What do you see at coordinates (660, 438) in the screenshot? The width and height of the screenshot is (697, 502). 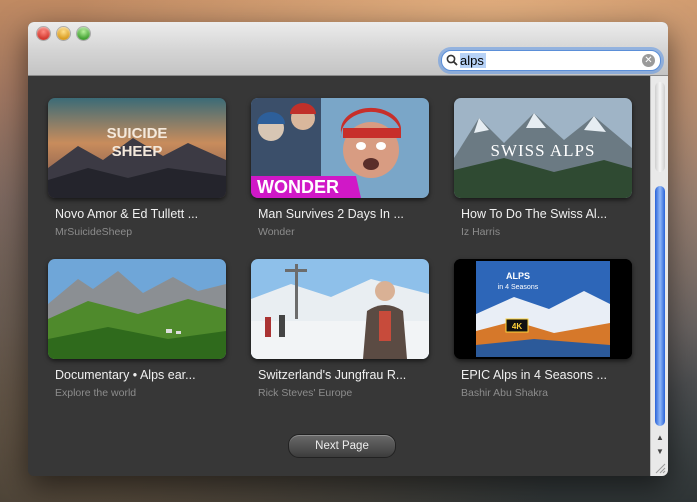 I see `scroll-up-arrow-icon: ▲` at bounding box center [660, 438].